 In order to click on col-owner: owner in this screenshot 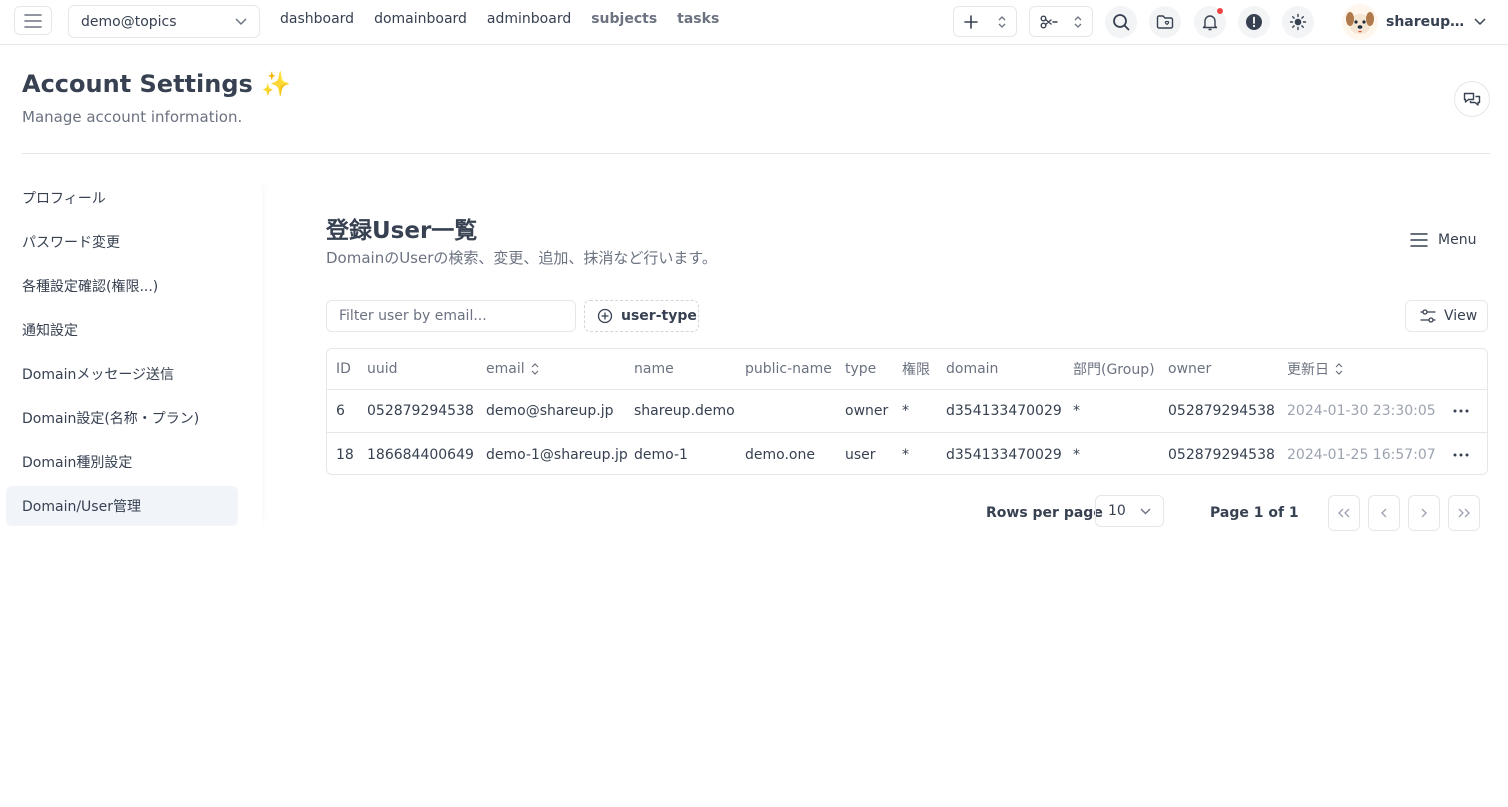, I will do `click(1190, 369)`.